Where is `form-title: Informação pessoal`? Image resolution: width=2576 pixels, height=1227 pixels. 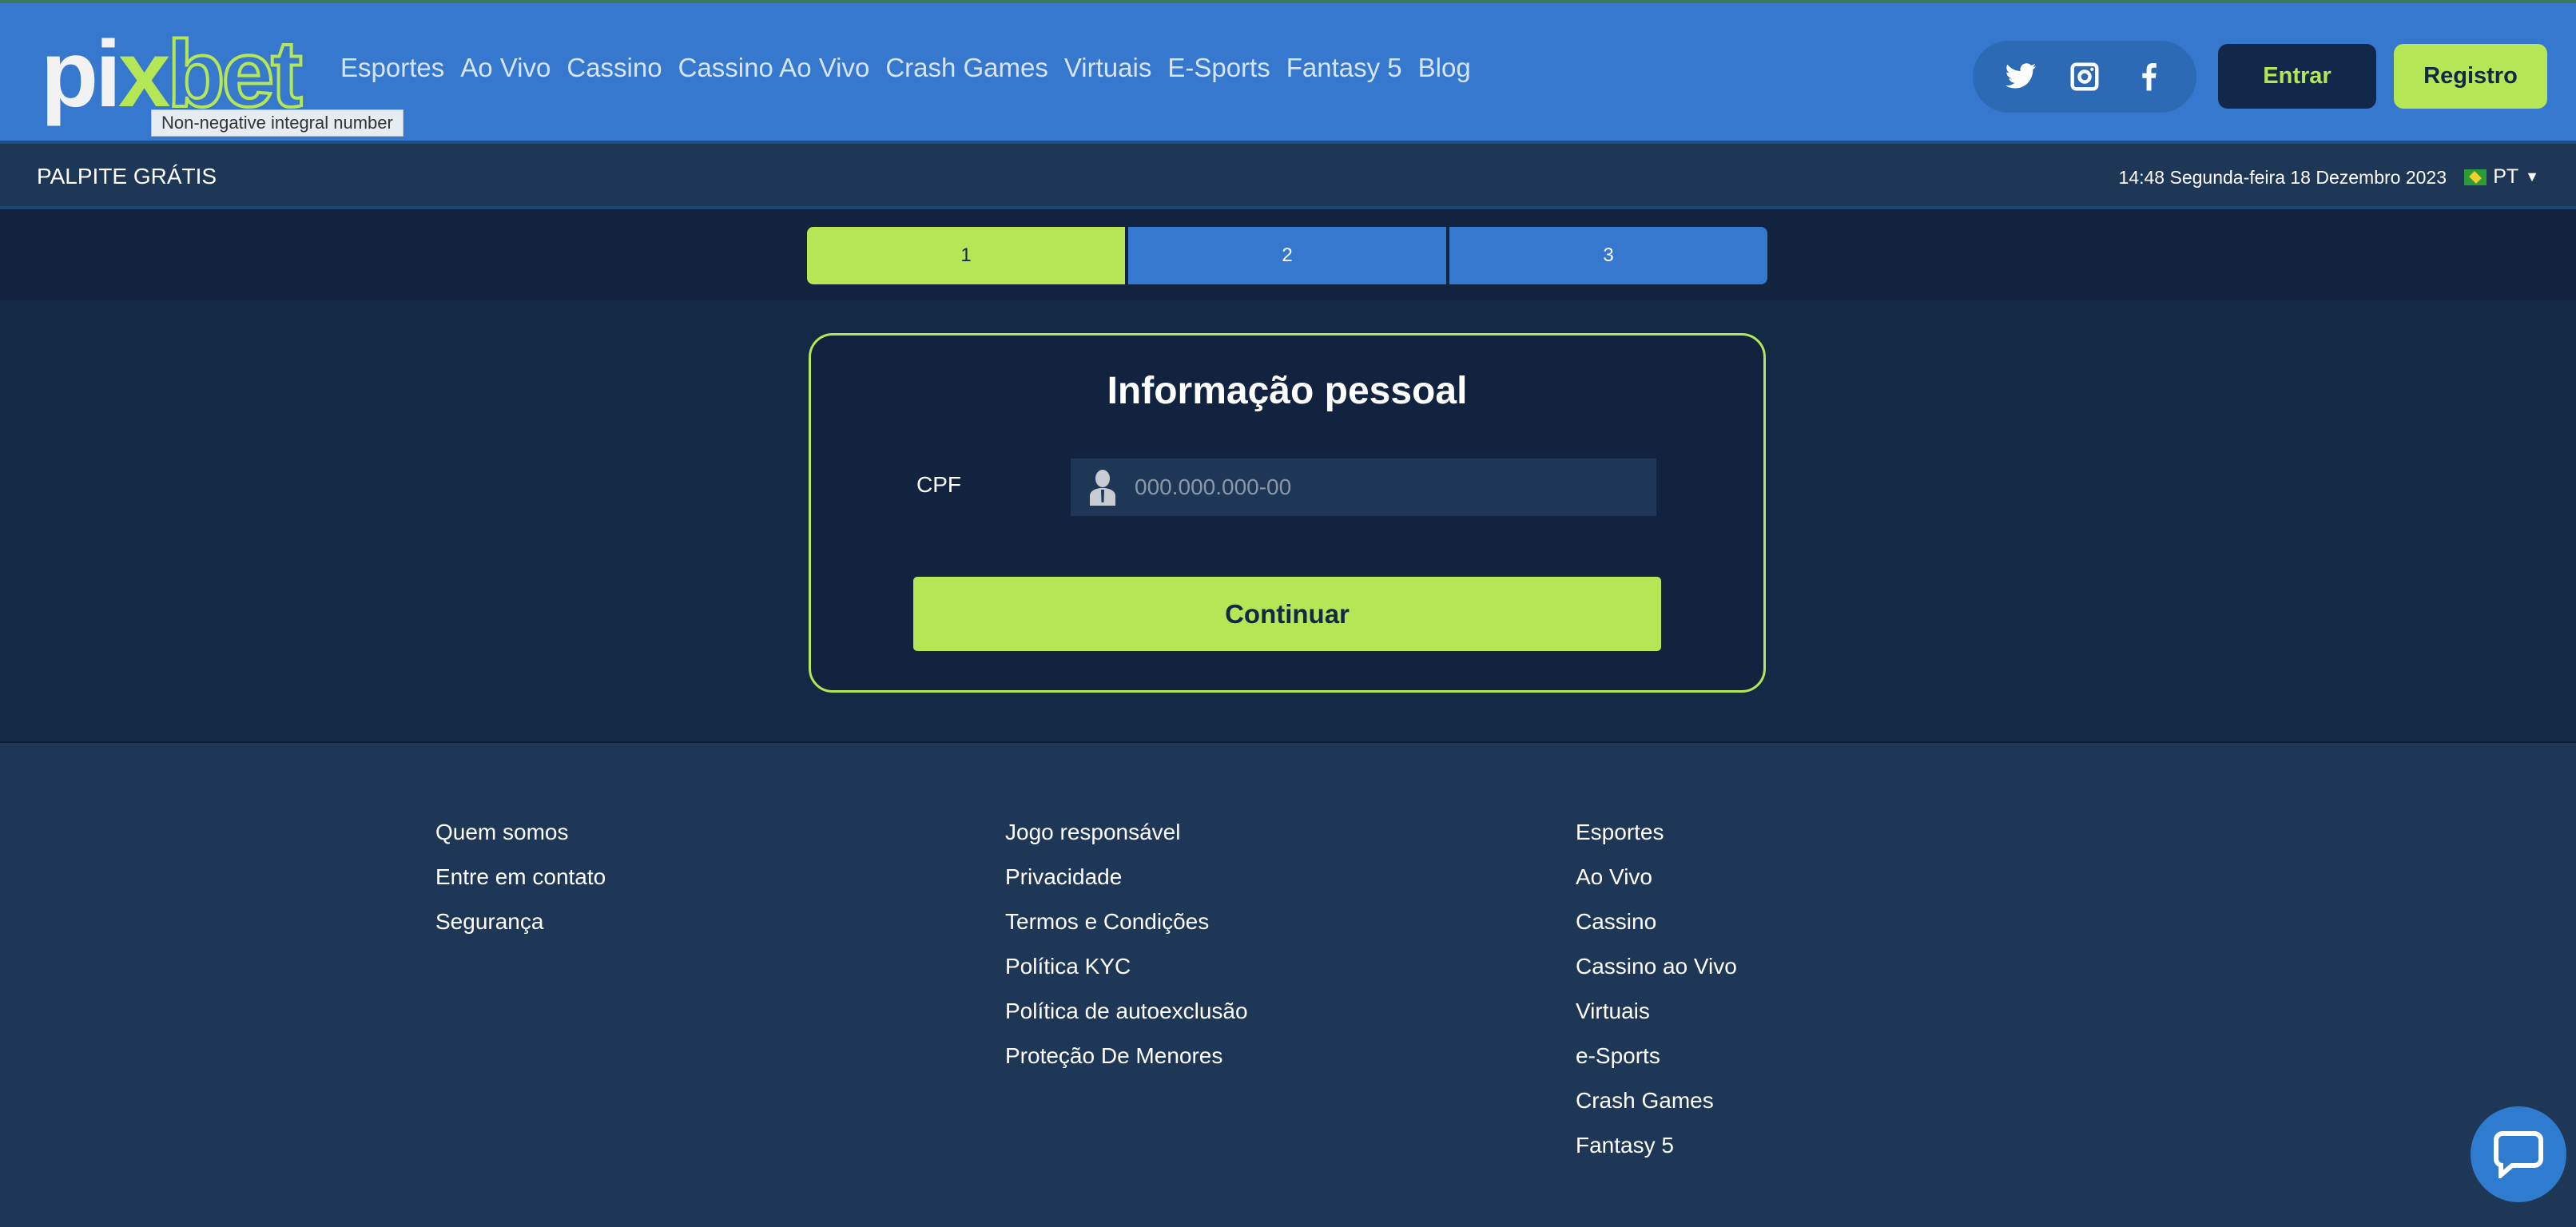
form-title: Informação pessoal is located at coordinates (1287, 391).